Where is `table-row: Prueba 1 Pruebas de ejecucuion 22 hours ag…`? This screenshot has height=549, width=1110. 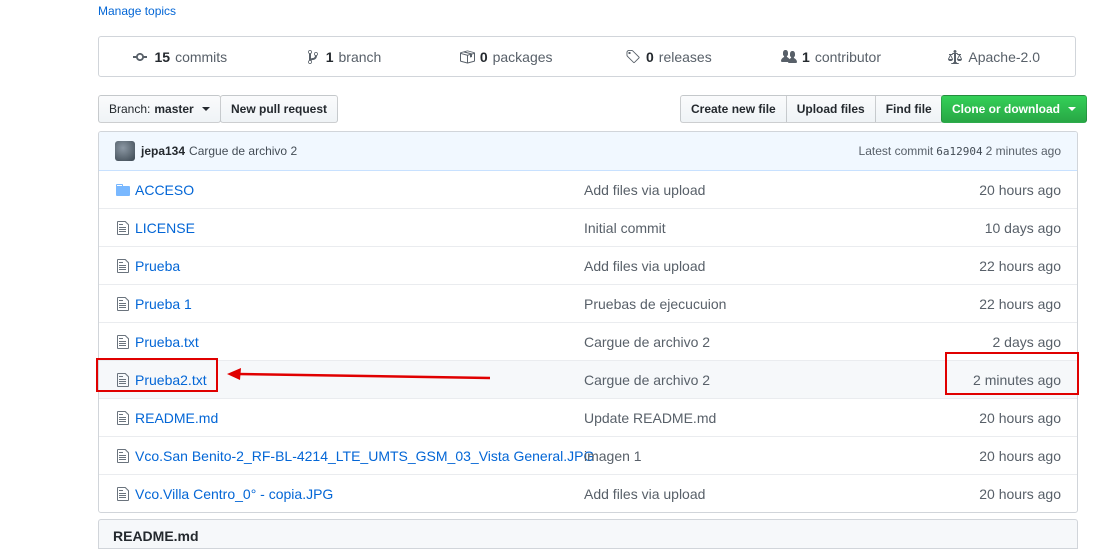
table-row: Prueba 1 Pruebas de ejecucuion 22 hours ag… is located at coordinates (588, 303).